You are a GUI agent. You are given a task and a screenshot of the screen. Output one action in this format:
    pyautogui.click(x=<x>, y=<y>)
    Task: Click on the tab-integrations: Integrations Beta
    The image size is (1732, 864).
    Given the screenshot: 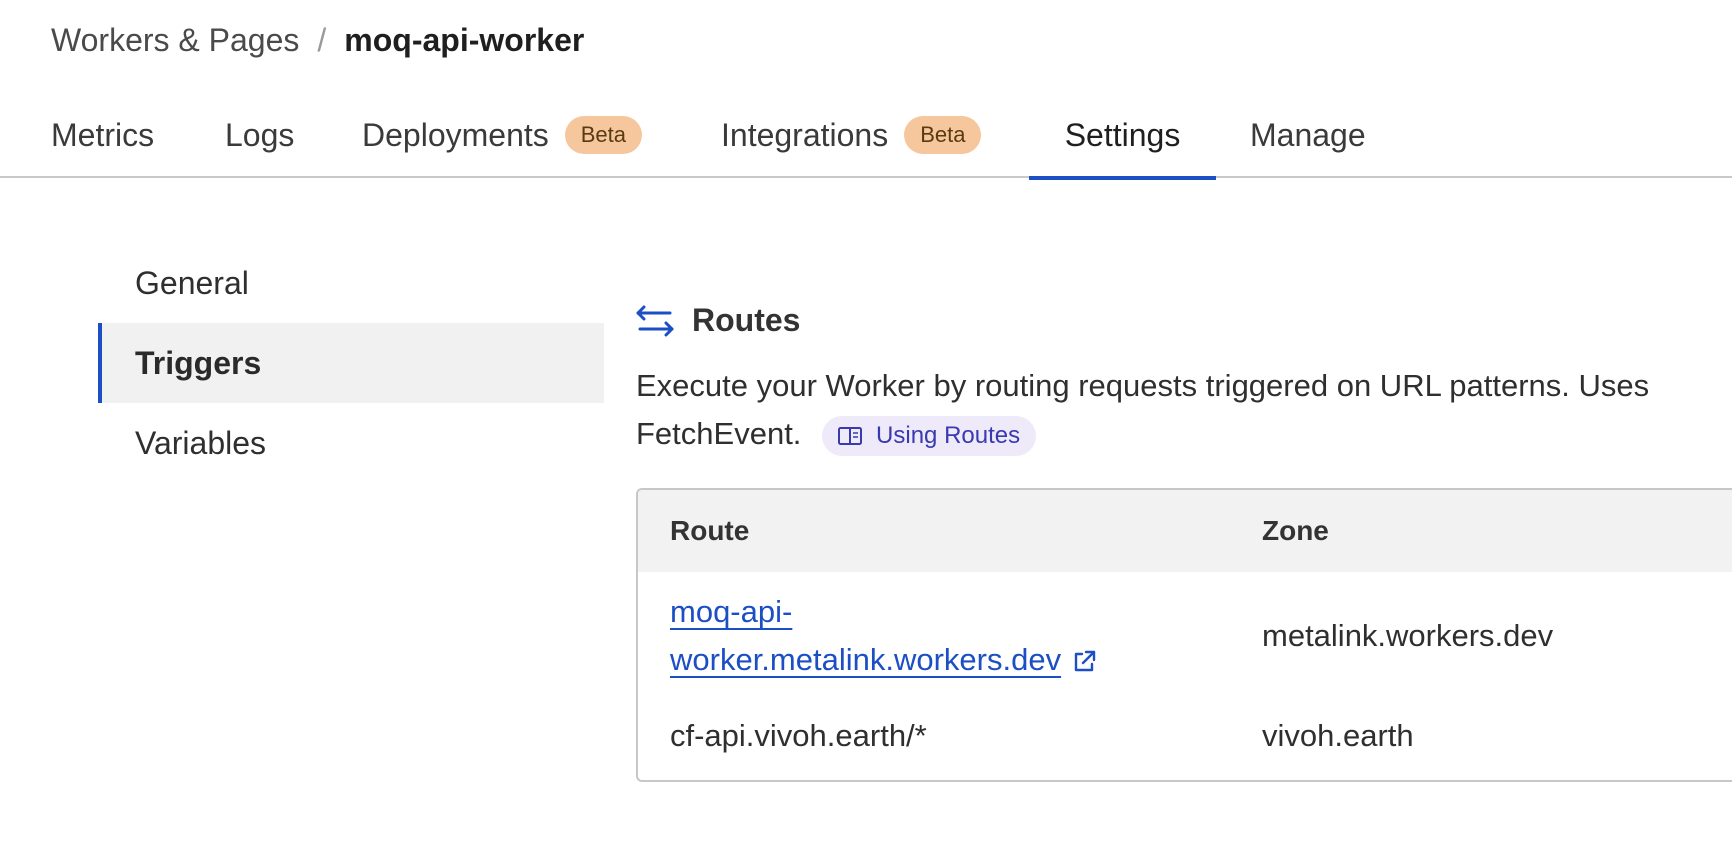 What is the action you would take?
    pyautogui.click(x=851, y=135)
    